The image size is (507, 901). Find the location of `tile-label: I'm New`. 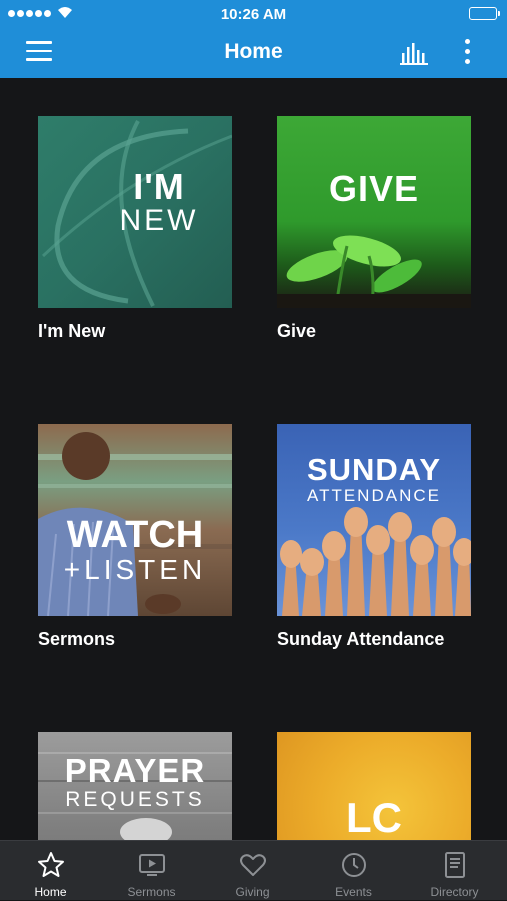

tile-label: I'm New is located at coordinates (72, 331).